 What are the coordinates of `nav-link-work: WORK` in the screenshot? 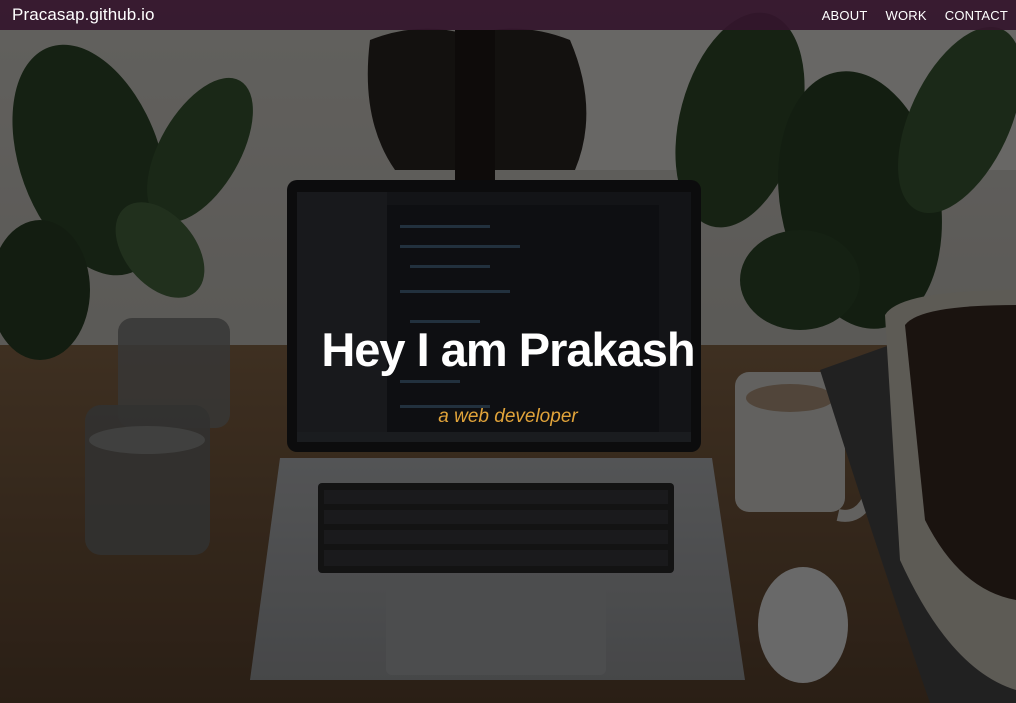 It's located at (905, 15).